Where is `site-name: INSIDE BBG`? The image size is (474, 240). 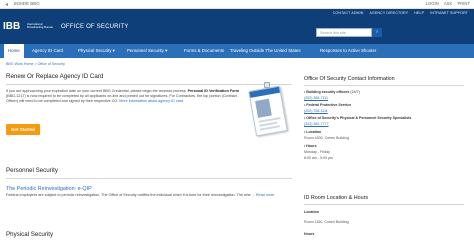
site-name: INSIDE BBG is located at coordinates (27, 3).